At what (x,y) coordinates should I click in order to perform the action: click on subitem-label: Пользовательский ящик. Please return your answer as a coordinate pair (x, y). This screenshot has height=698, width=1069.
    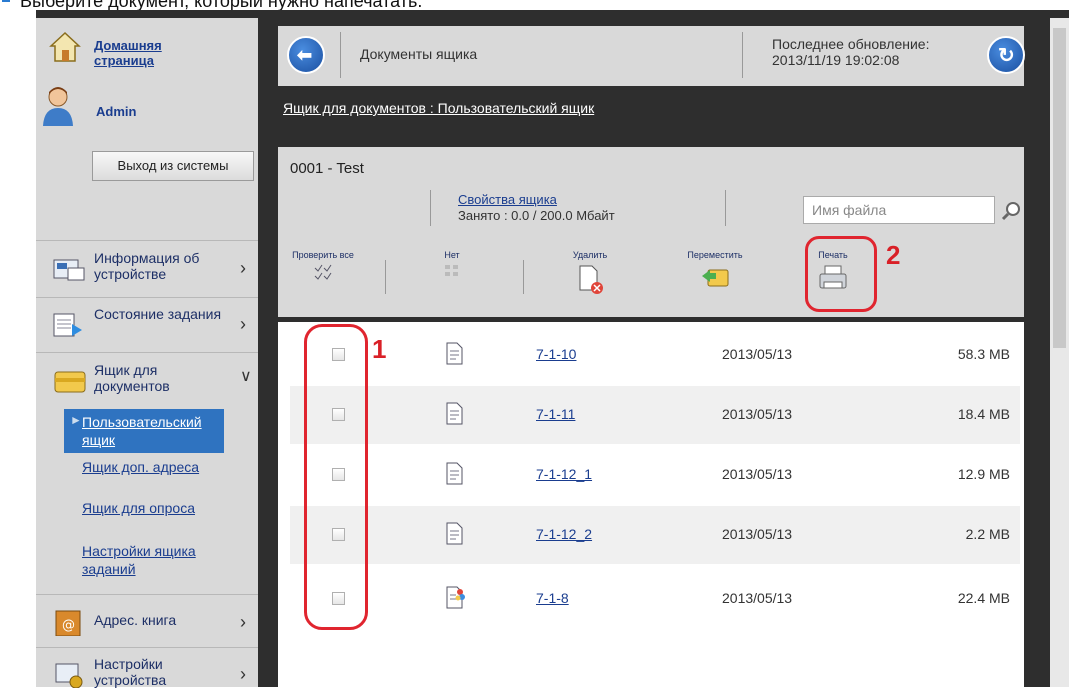
    Looking at the image, I should click on (142, 431).